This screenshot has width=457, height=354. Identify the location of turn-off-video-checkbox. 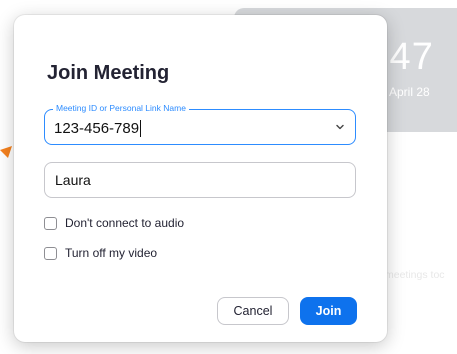
(50, 253).